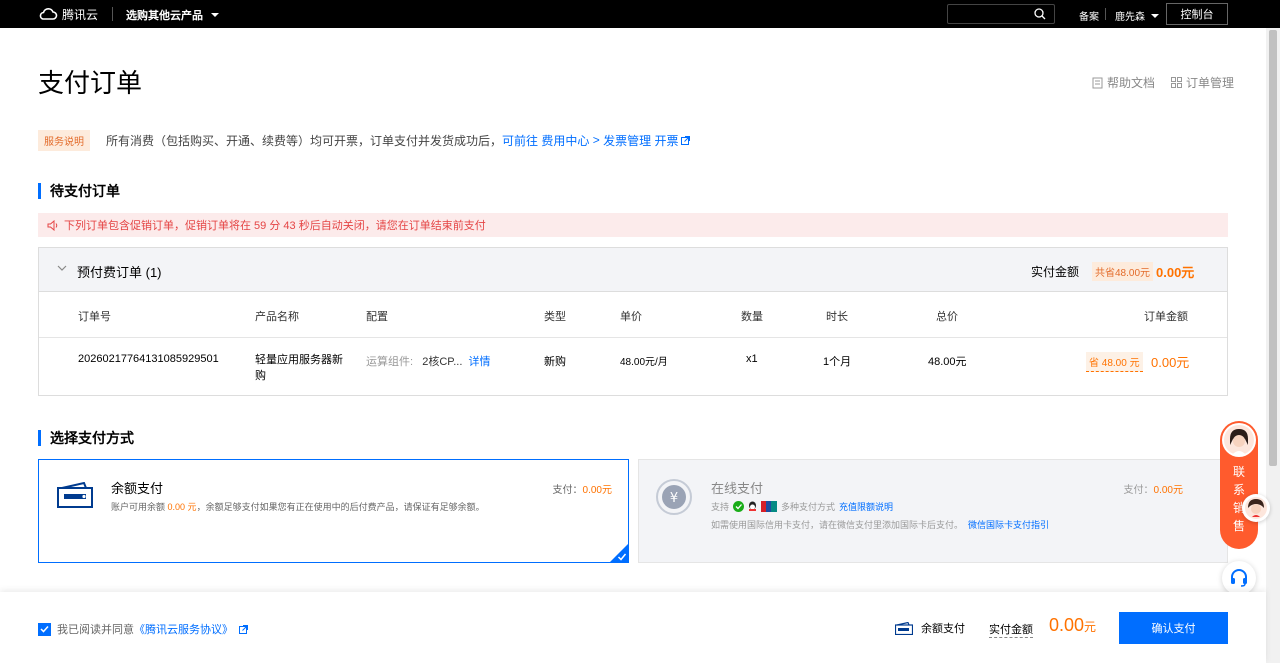  What do you see at coordinates (95, 630) in the screenshot?
I see `agree-prefix: 我已阅读并同意` at bounding box center [95, 630].